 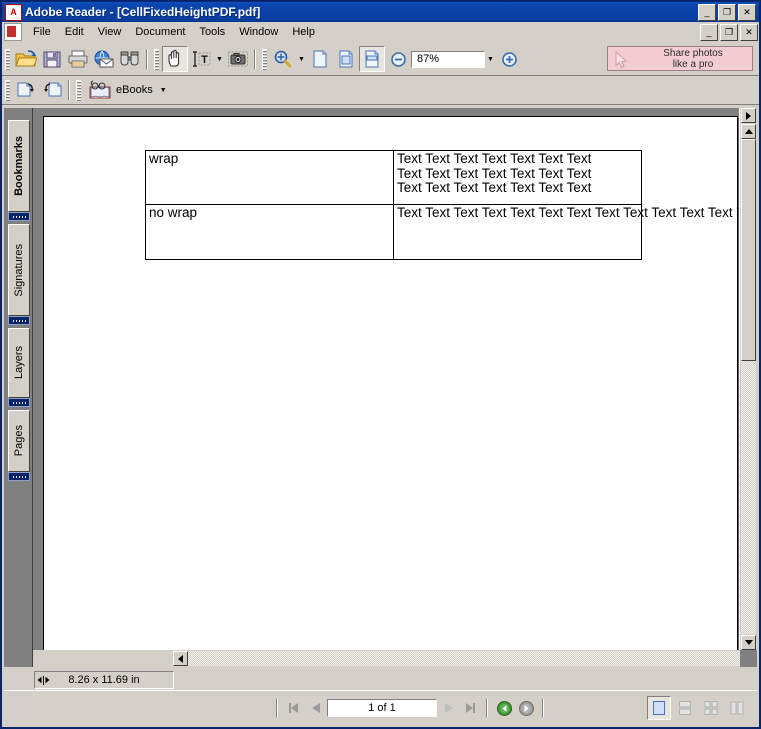 What do you see at coordinates (100, 89) in the screenshot?
I see `ebook-glasses-icon` at bounding box center [100, 89].